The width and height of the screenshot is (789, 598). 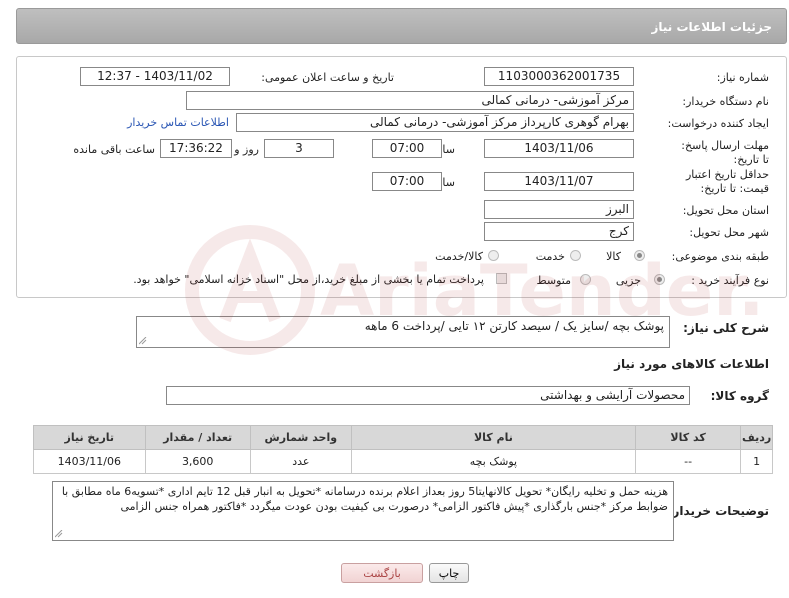 I want to click on cell-date: 1403/11/06, so click(x=89, y=461).